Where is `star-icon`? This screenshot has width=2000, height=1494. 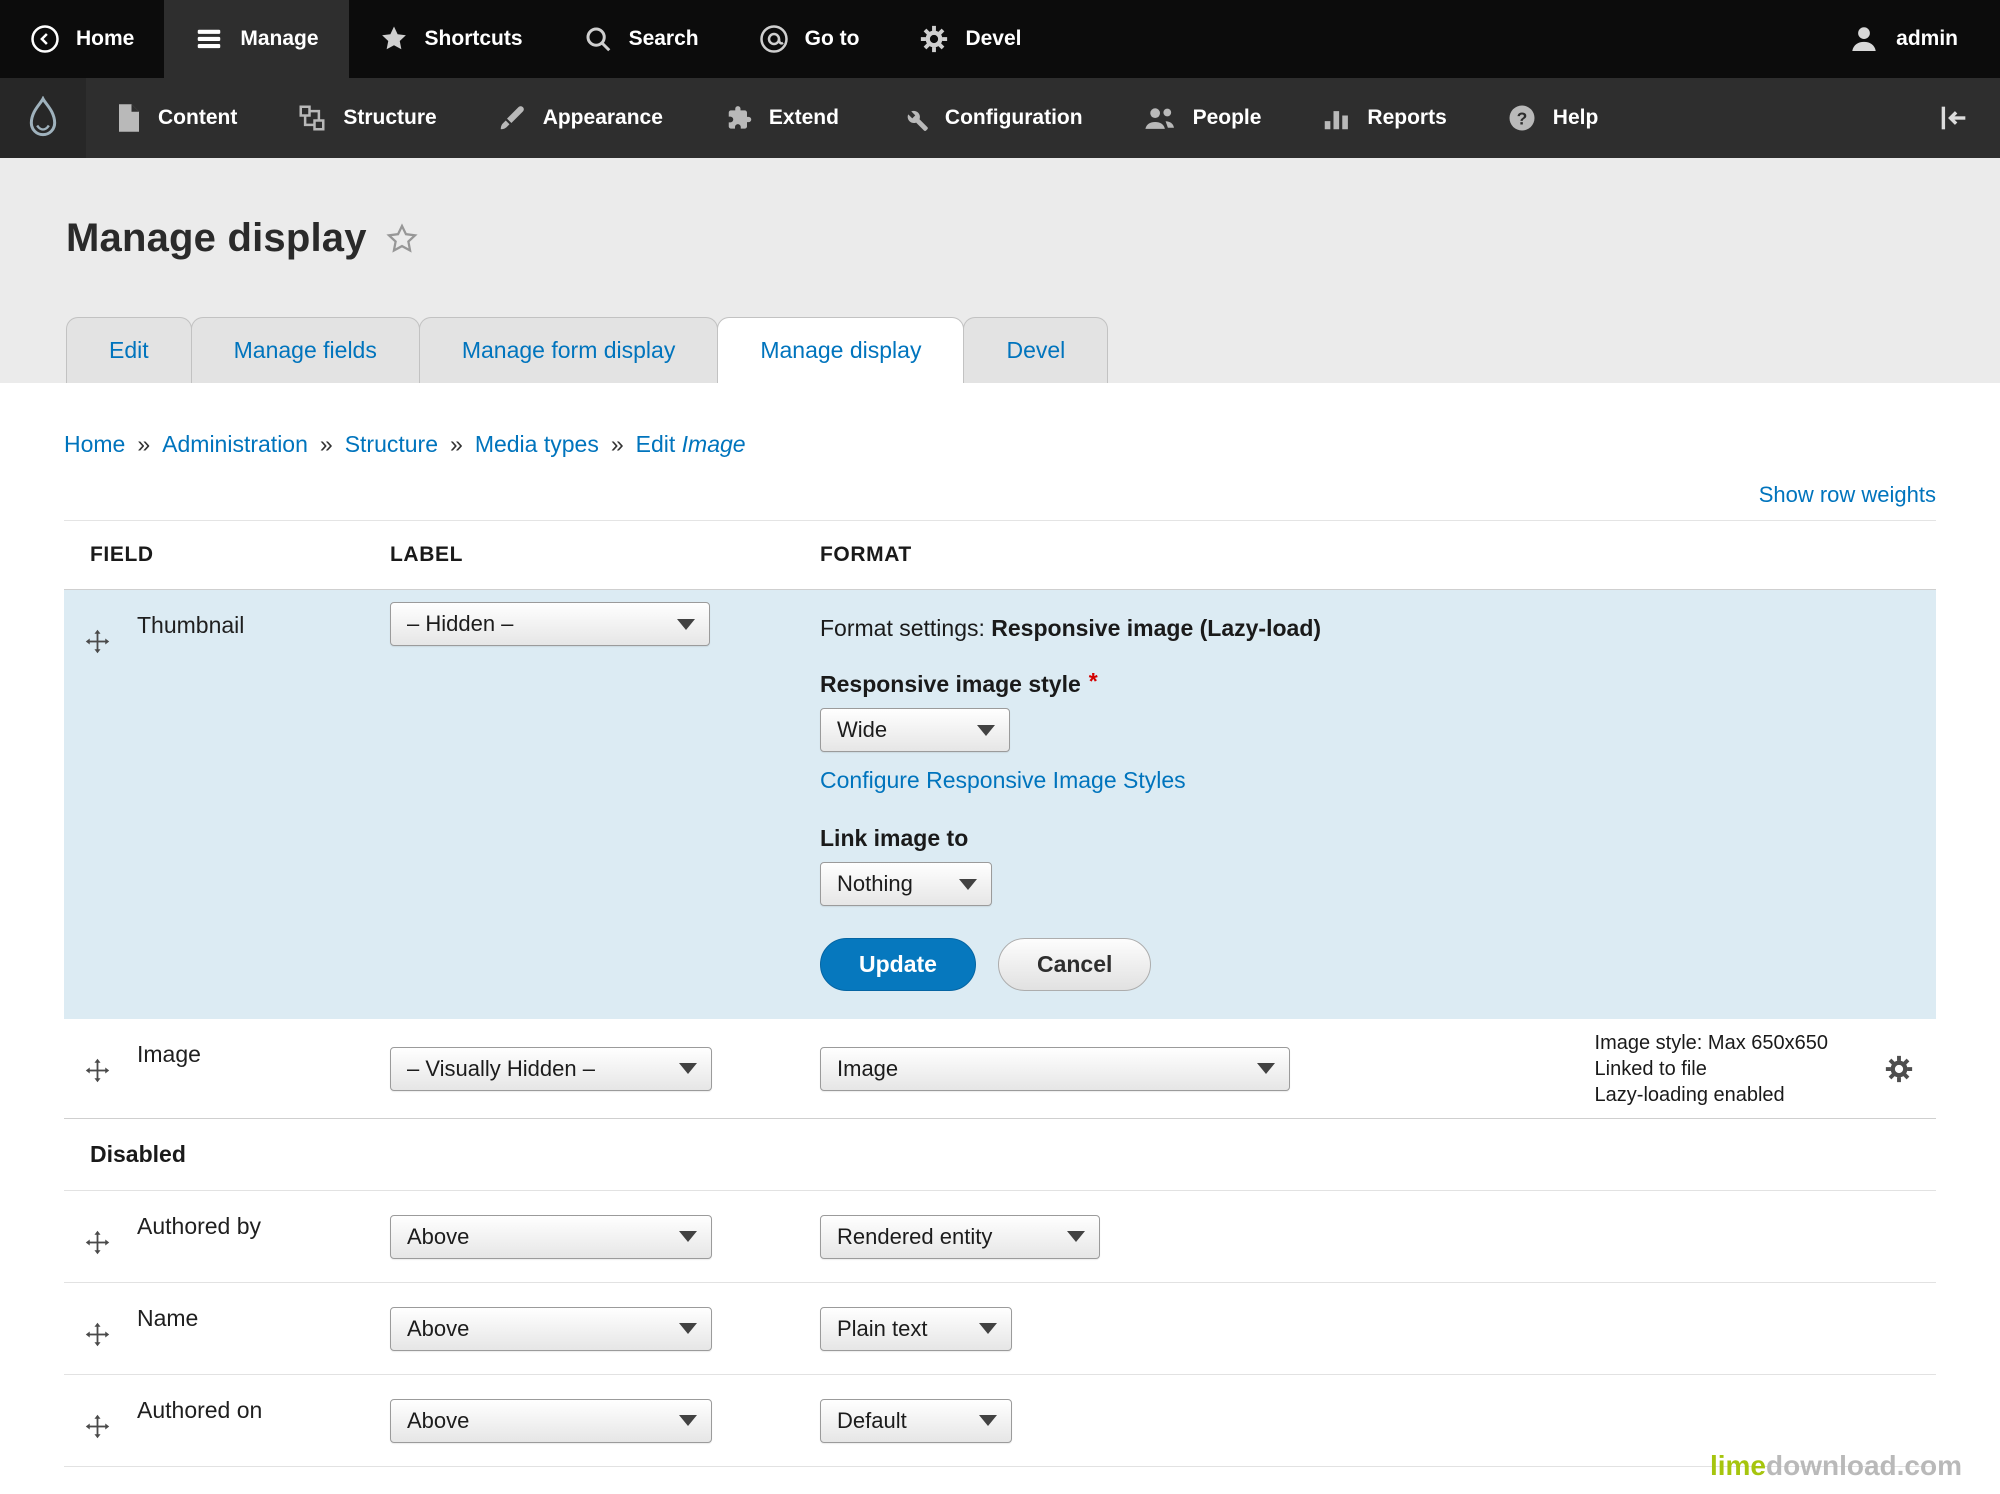
star-icon is located at coordinates (394, 39).